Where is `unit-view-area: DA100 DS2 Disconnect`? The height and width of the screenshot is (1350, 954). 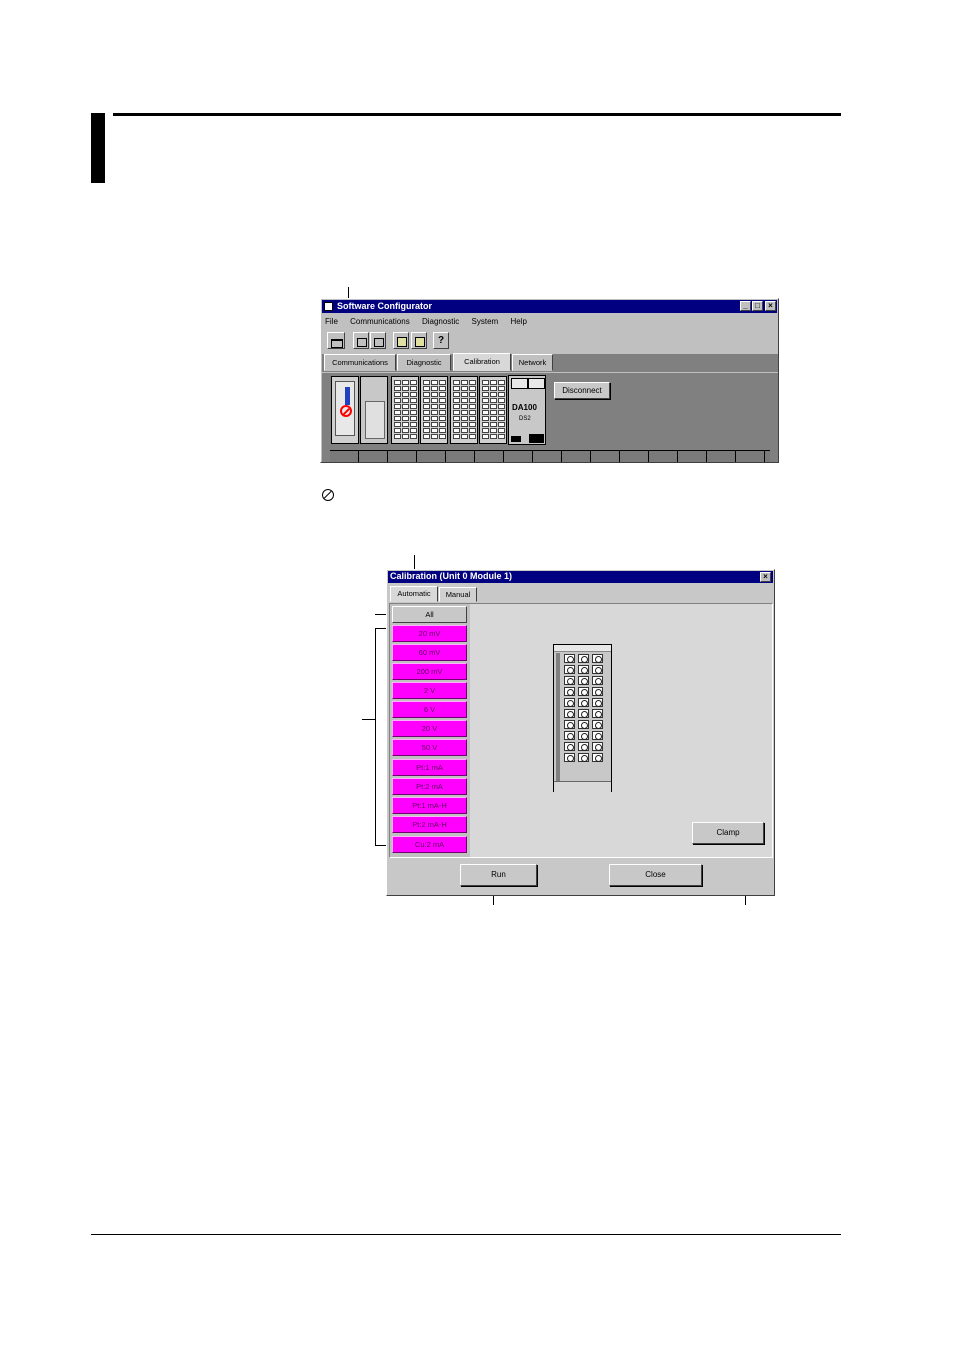
unit-view-area: DA100 DS2 Disconnect is located at coordinates (550, 417).